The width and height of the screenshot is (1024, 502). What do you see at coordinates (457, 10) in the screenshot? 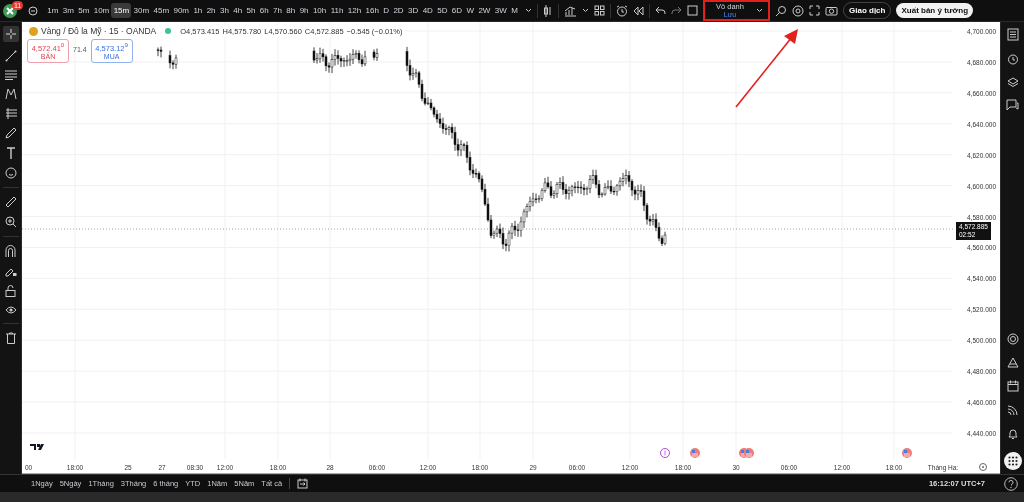
I see `timeframe-tab: 6D` at bounding box center [457, 10].